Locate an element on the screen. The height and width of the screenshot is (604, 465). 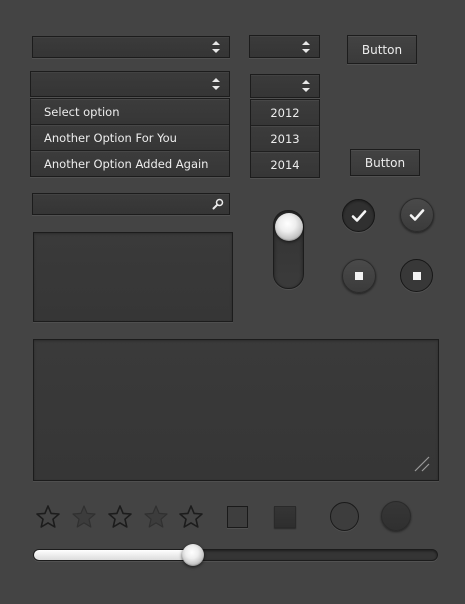
year-option: 2014 is located at coordinates (285, 164).